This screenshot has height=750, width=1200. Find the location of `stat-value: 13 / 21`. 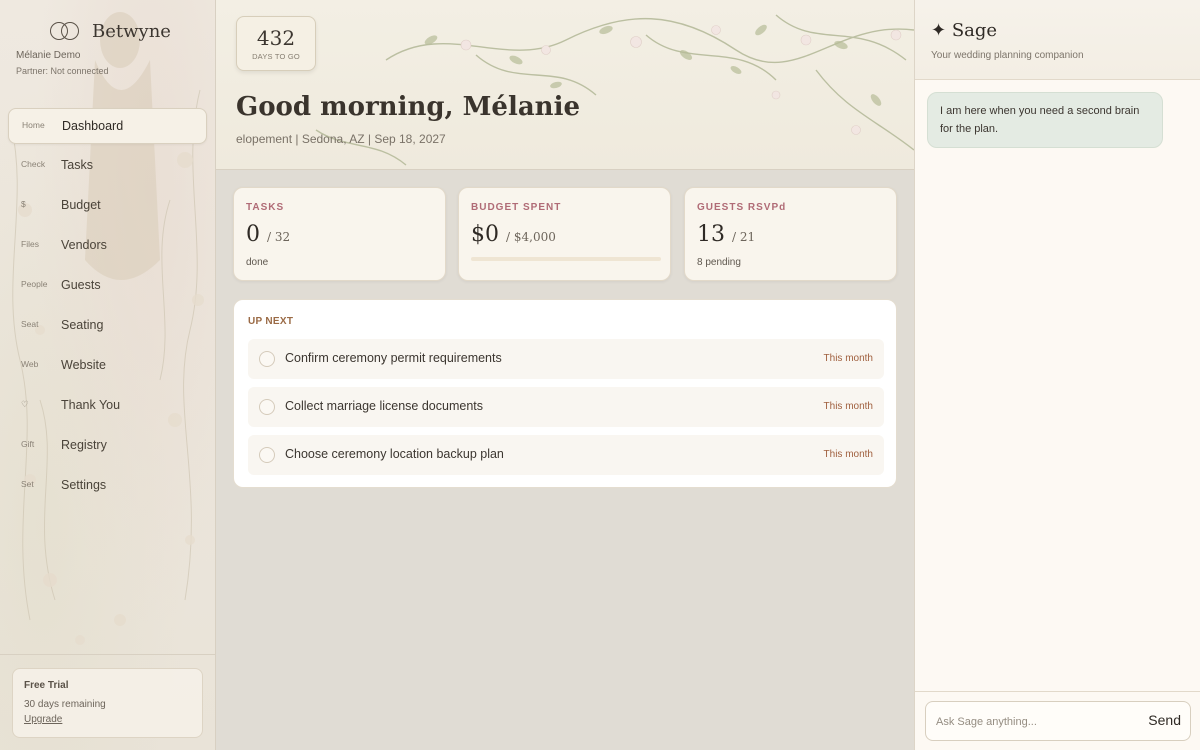

stat-value: 13 / 21 is located at coordinates (726, 234).